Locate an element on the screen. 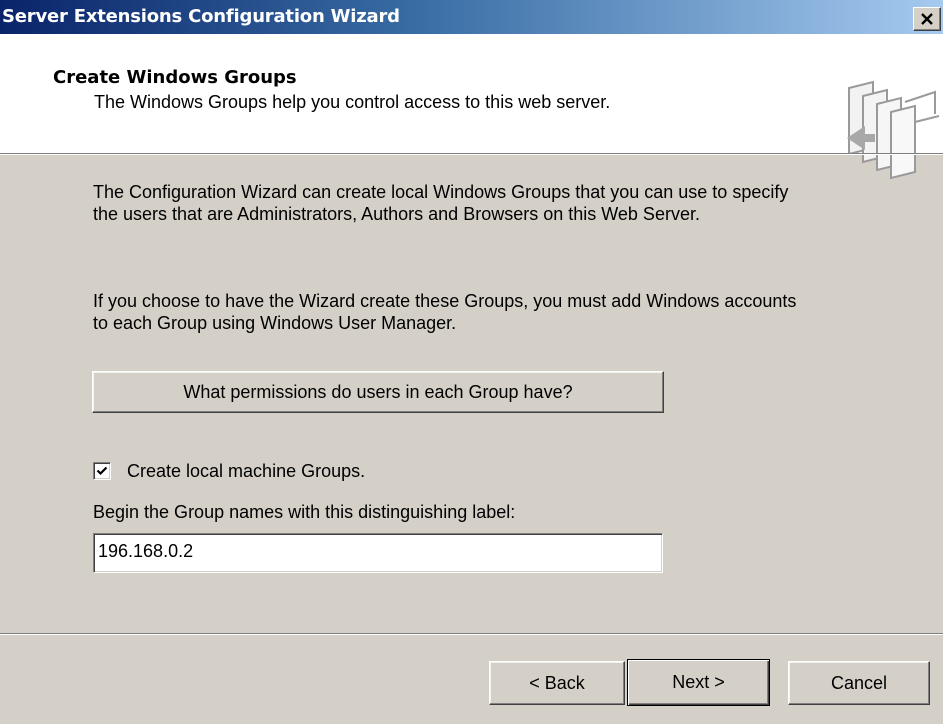 The height and width of the screenshot is (724, 943). create-groups-label: Create local machine Groups. is located at coordinates (246, 471).